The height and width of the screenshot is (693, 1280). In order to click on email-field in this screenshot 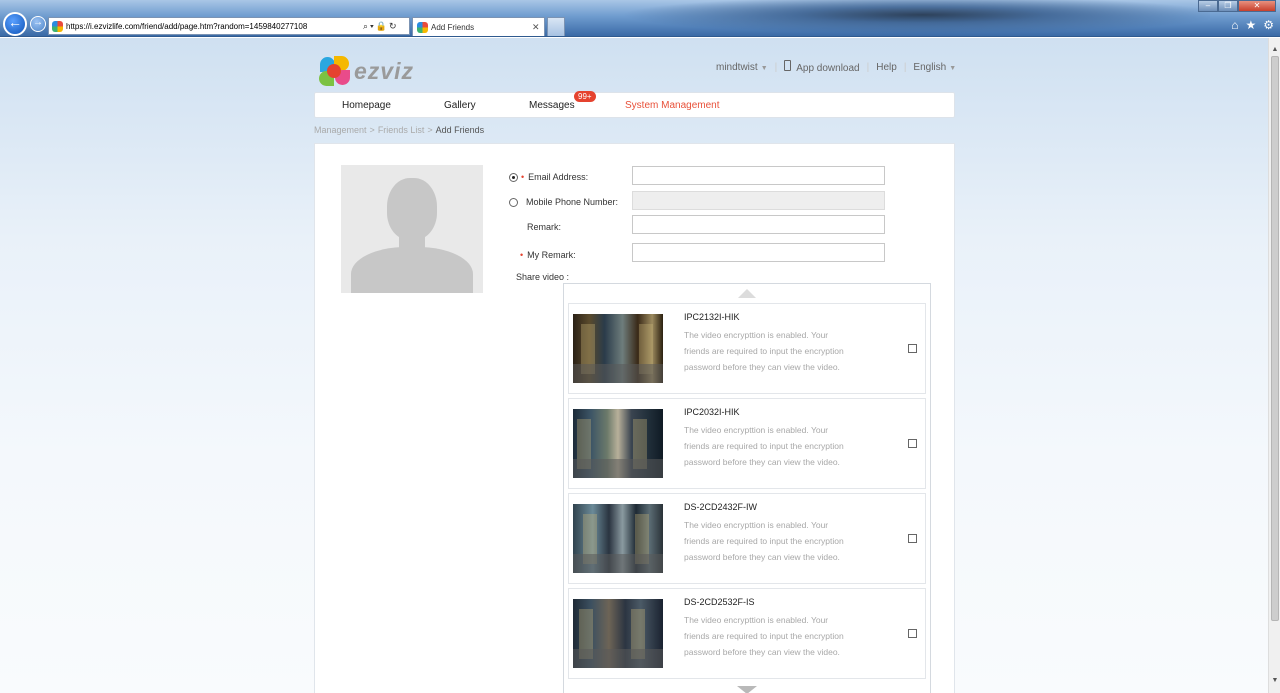, I will do `click(758, 175)`.